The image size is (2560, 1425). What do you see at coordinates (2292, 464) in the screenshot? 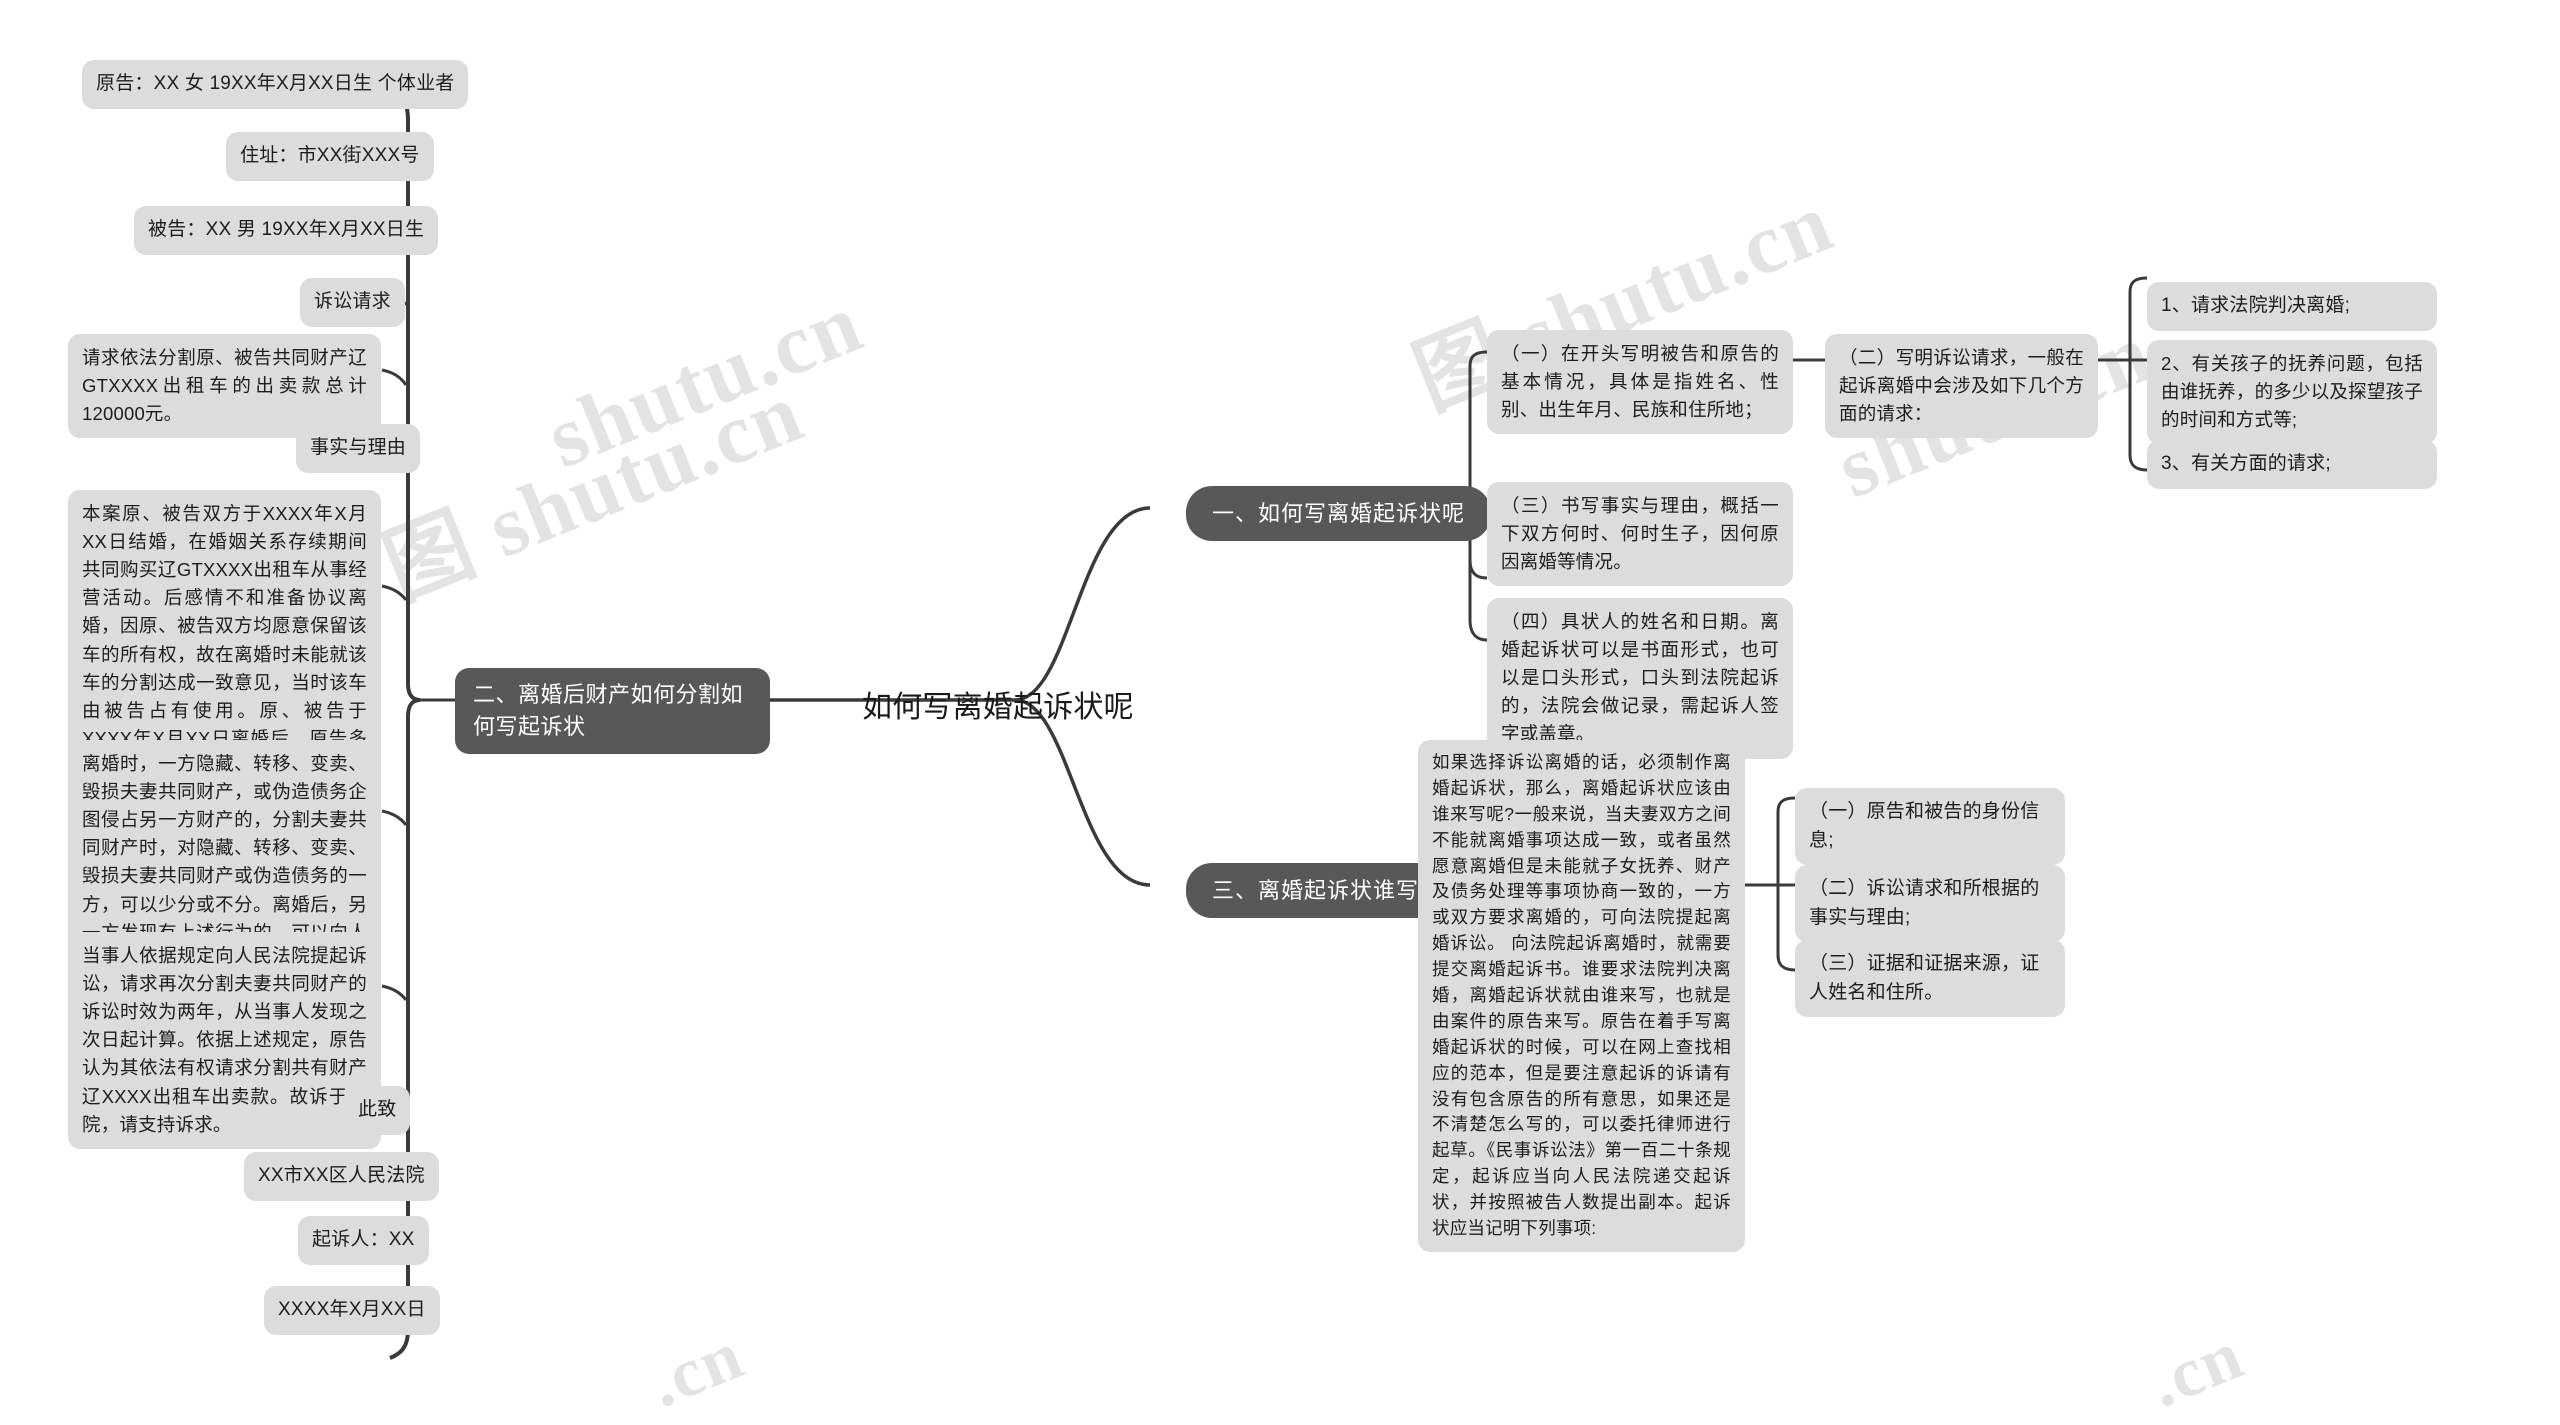
I see `node-b1-c2-3: 3、有关方面的请求;` at bounding box center [2292, 464].